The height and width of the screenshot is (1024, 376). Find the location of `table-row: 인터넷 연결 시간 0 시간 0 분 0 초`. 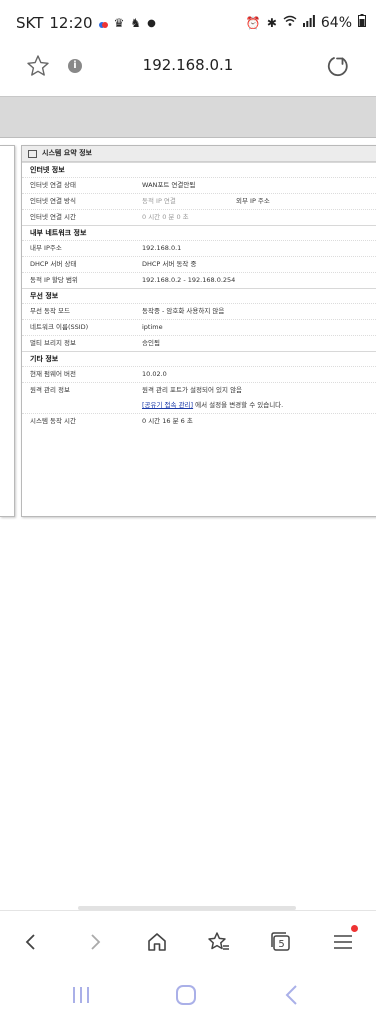

table-row: 인터넷 연결 시간 0 시간 0 분 0 초 is located at coordinates (199, 217).